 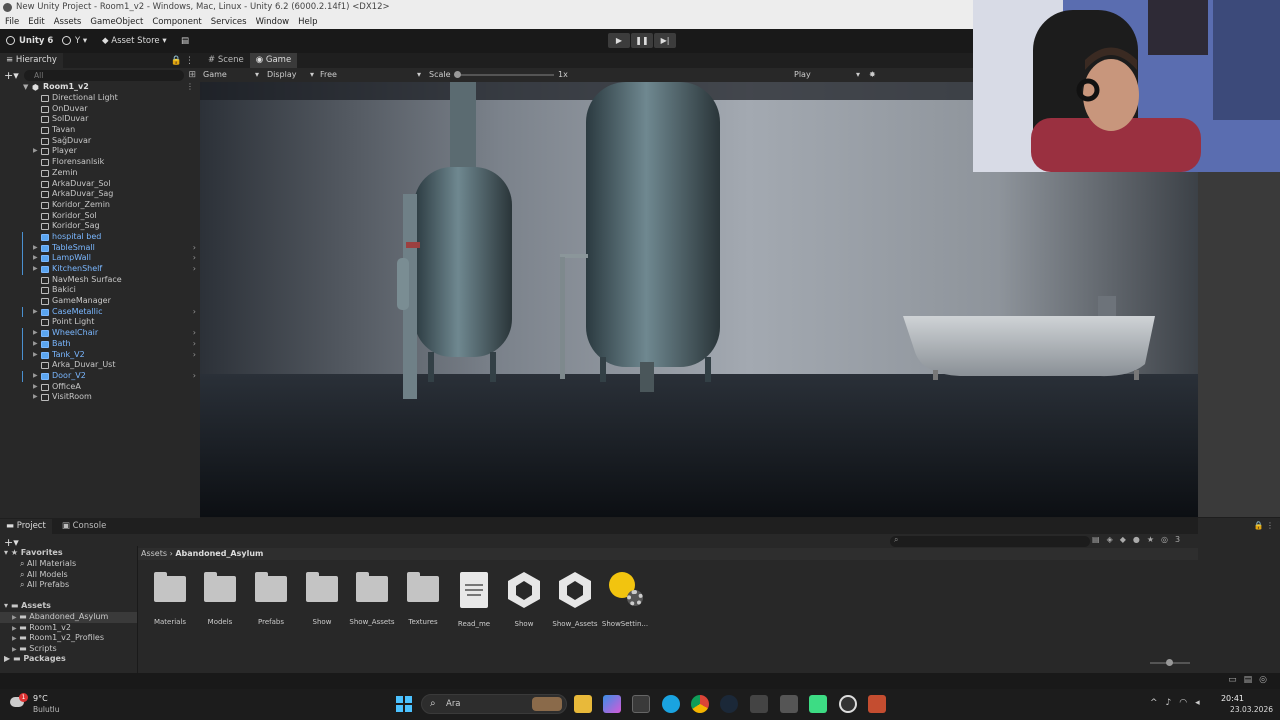 What do you see at coordinates (225, 60) in the screenshot?
I see `tab-scene: # Scene` at bounding box center [225, 60].